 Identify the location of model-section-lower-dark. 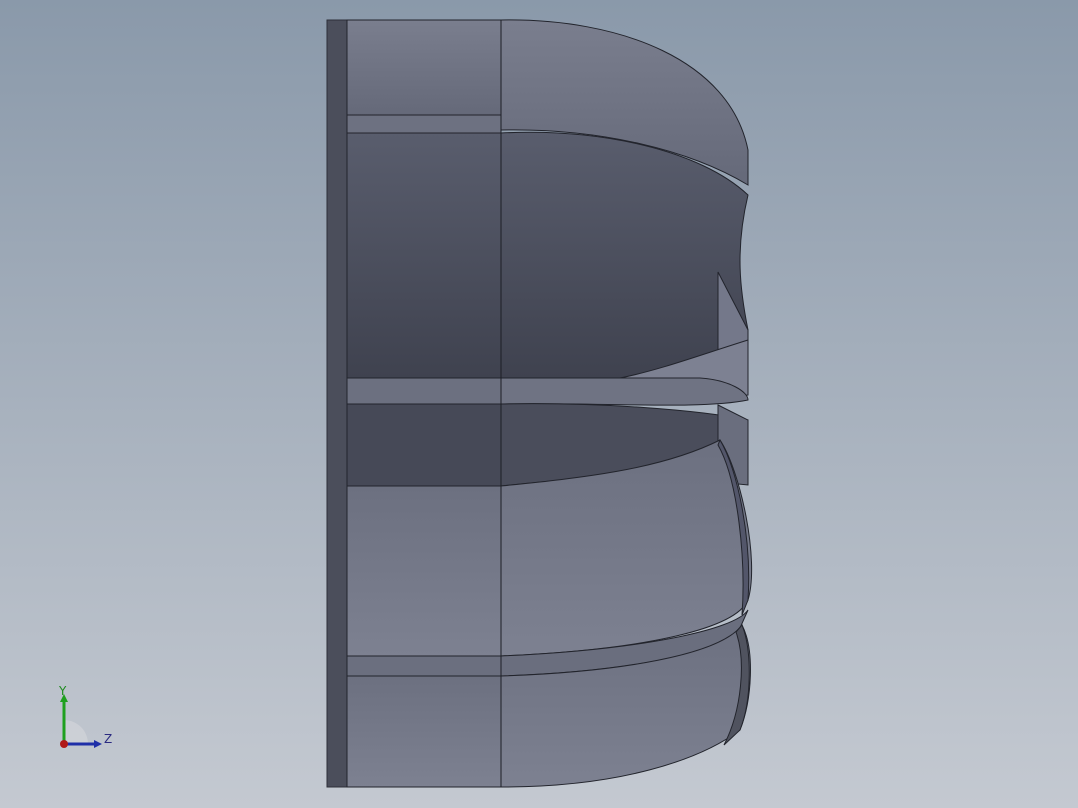
(424, 445).